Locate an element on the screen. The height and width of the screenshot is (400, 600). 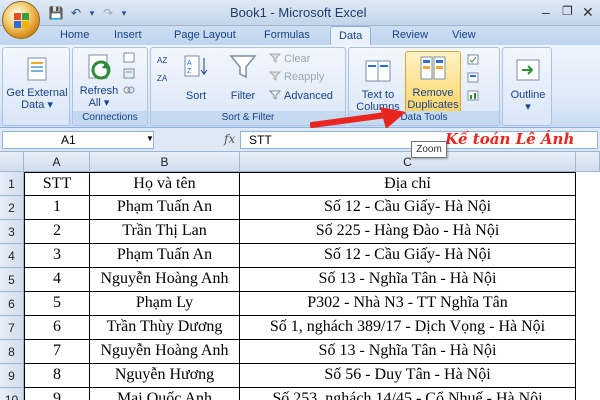
outline-button: Outline ▾ is located at coordinates (528, 84).